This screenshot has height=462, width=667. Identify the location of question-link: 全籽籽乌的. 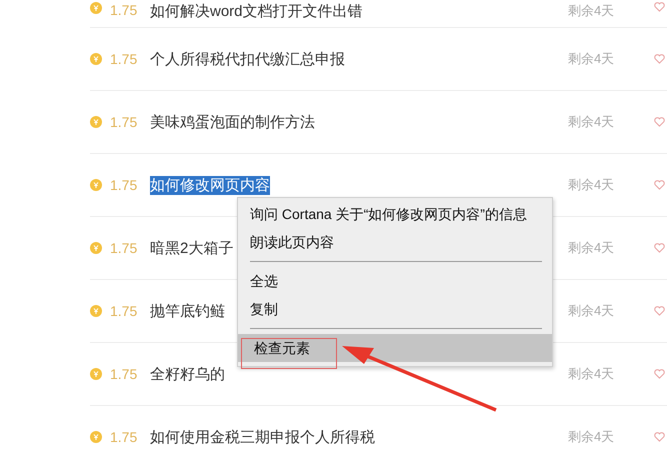
(187, 374).